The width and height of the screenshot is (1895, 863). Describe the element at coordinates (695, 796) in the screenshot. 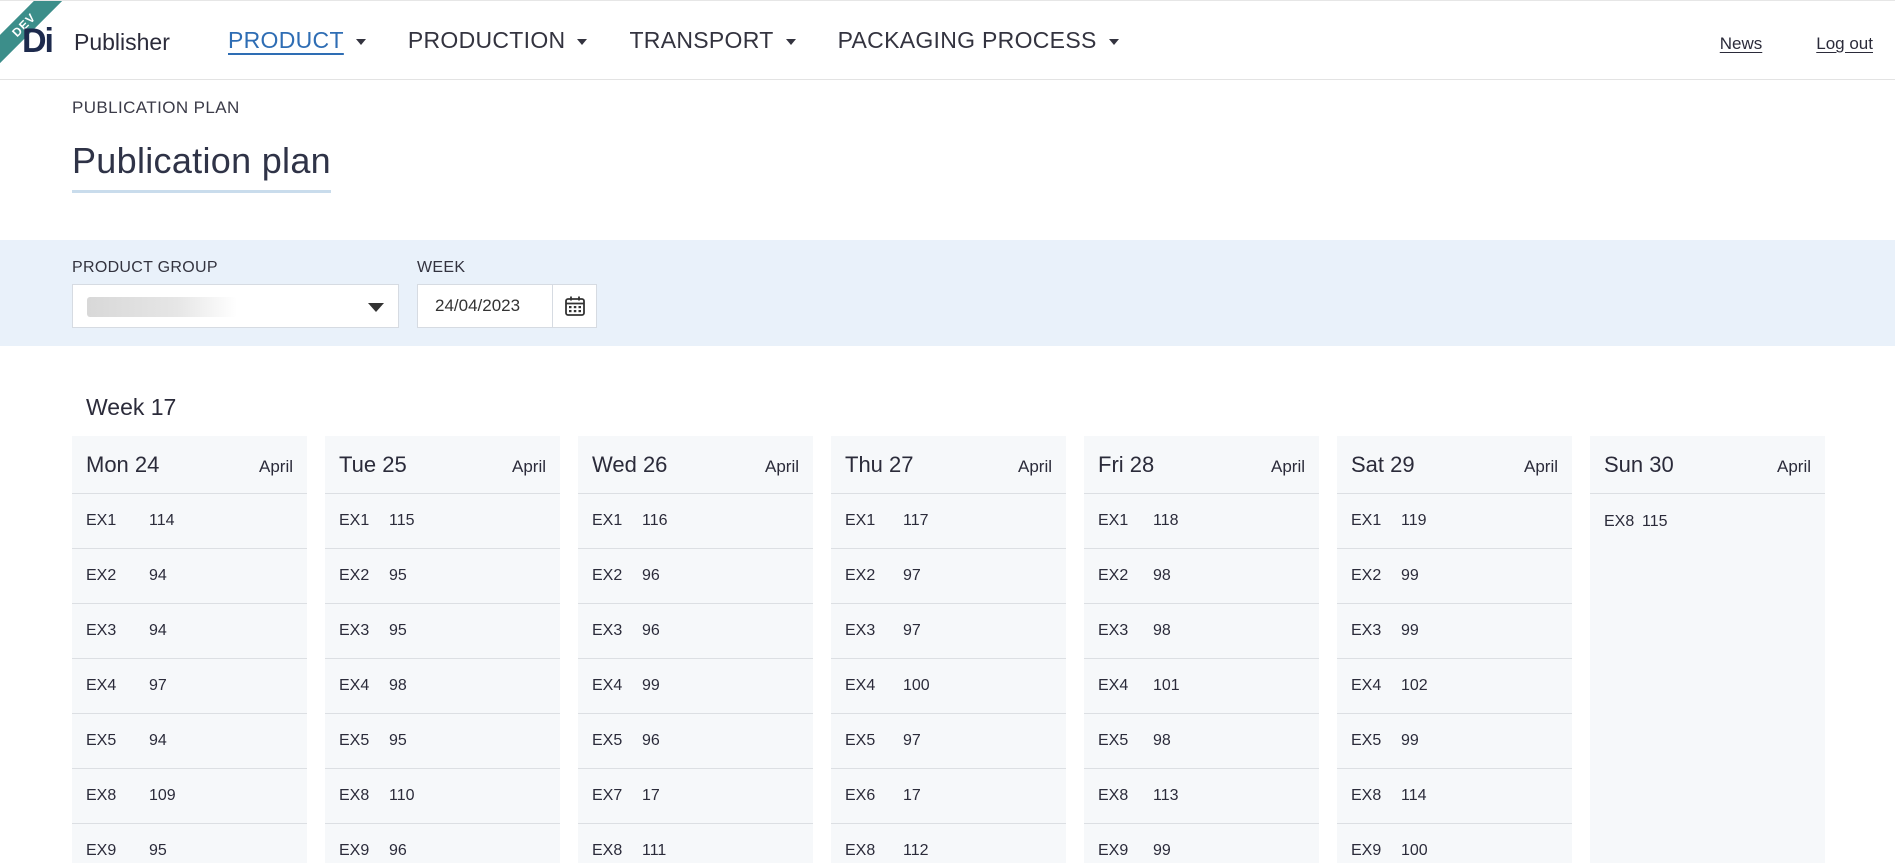

I see `edition-row: EX7 17` at that location.